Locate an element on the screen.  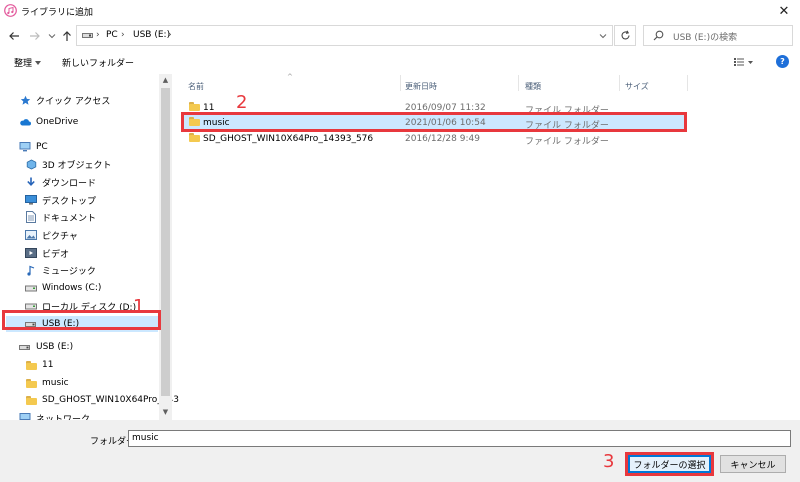
document-icon is located at coordinates (31, 217).